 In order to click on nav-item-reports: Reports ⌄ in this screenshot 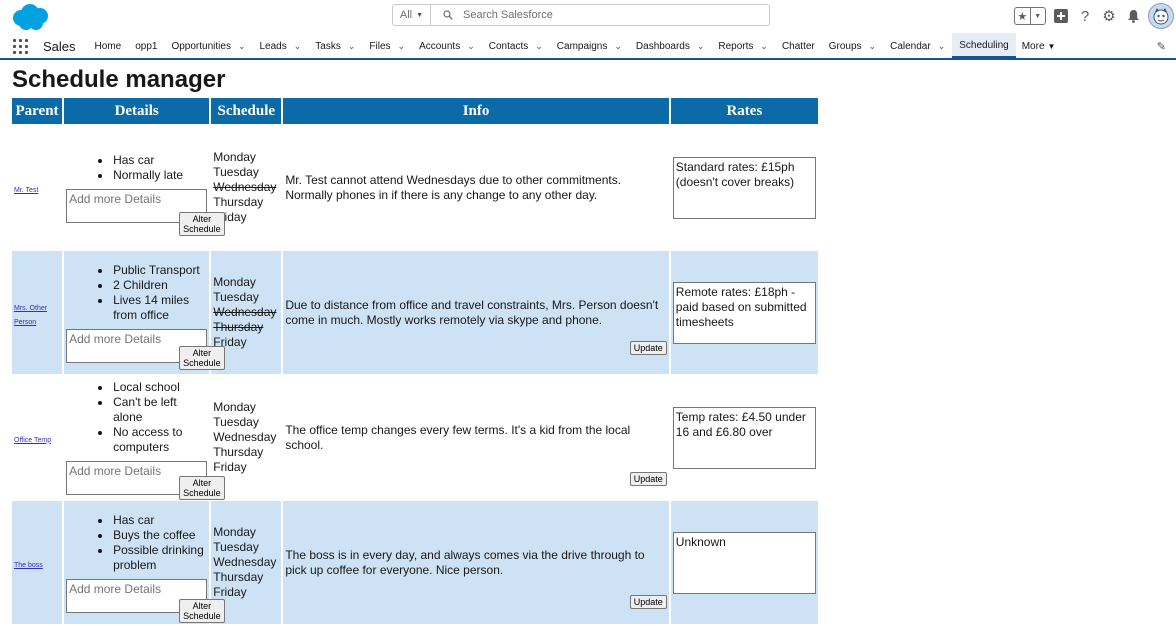, I will do `click(743, 46)`.